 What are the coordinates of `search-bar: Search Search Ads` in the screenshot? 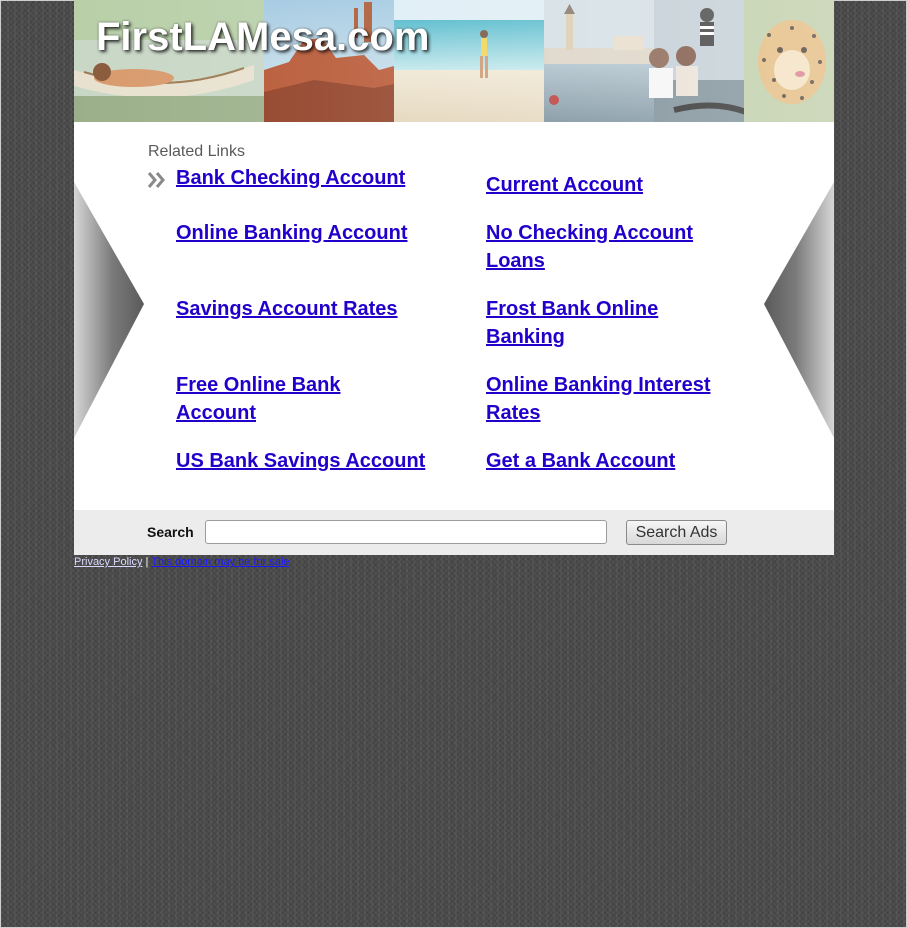 It's located at (454, 532).